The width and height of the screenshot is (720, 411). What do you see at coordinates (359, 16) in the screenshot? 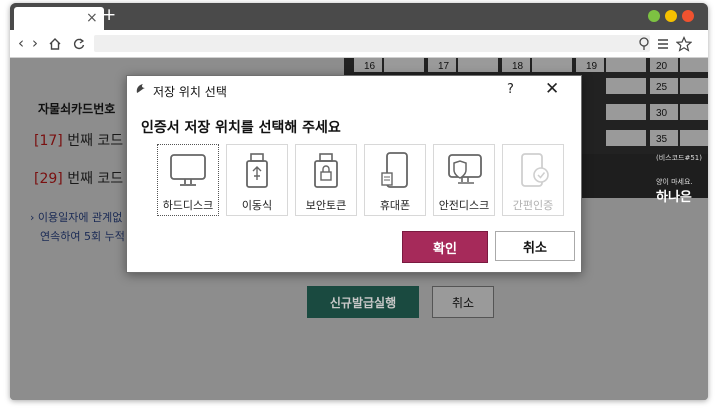
I see `tab-bar: × +` at bounding box center [359, 16].